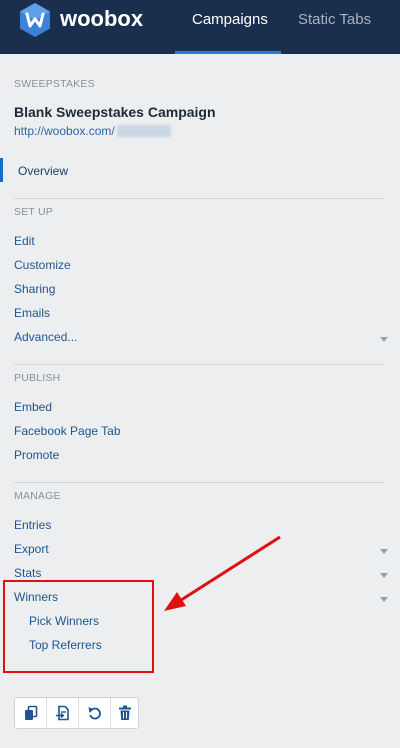  I want to click on nav-promote: Promote, so click(36, 455).